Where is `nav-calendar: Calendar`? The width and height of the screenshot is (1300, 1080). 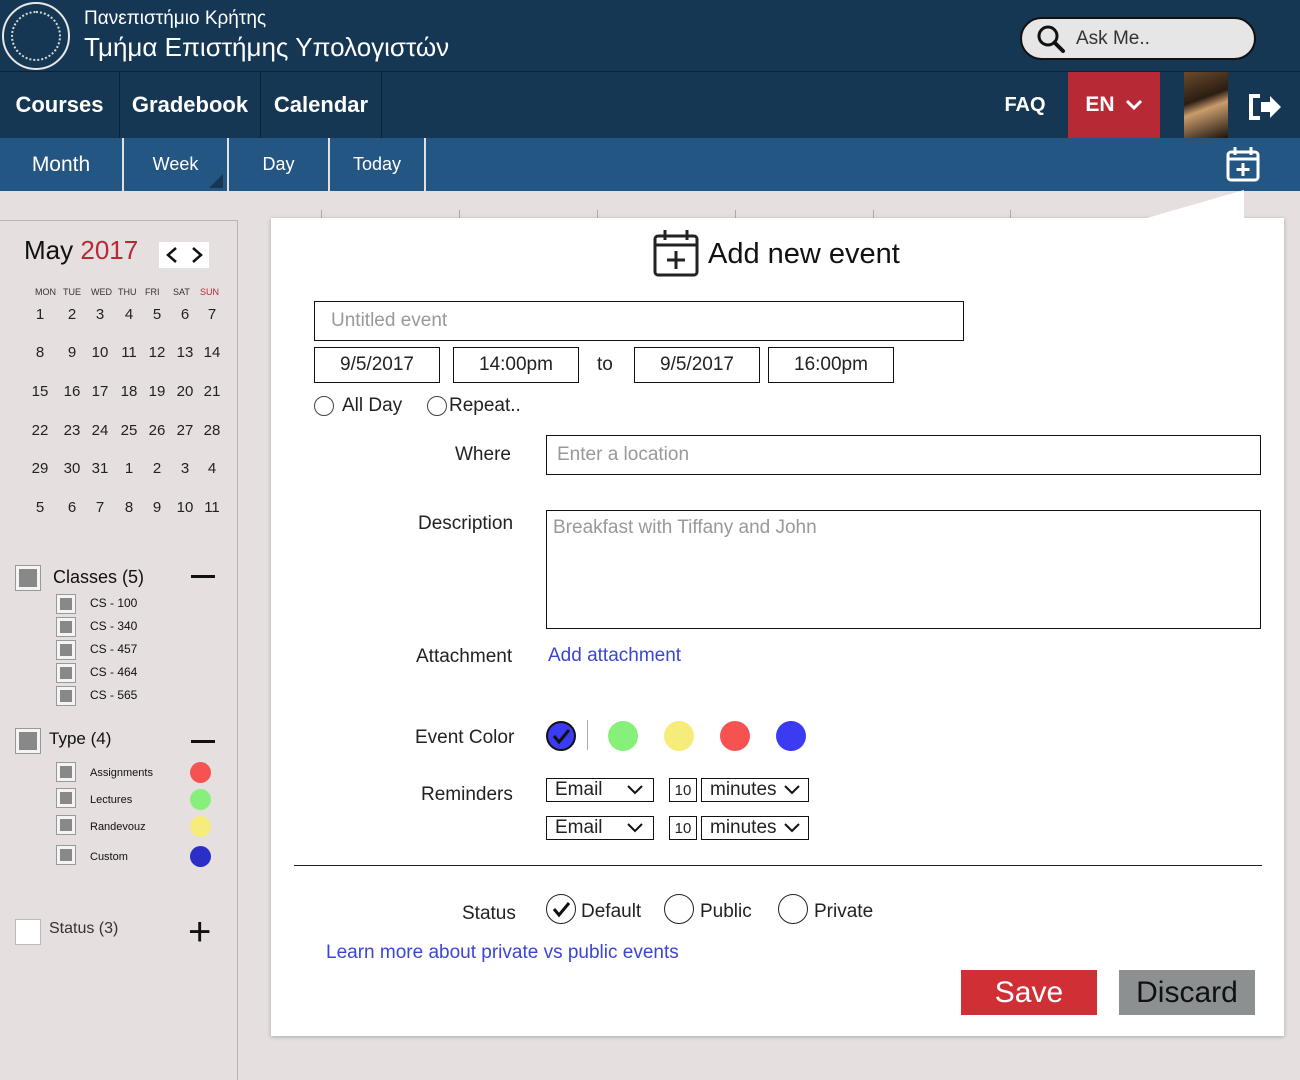
nav-calendar: Calendar is located at coordinates (321, 105).